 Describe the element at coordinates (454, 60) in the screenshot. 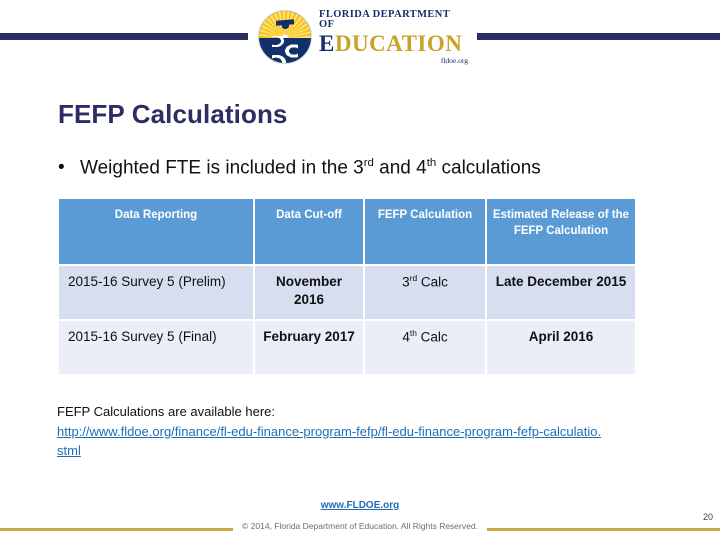

I see `logo-line-site: fldoe.org` at that location.